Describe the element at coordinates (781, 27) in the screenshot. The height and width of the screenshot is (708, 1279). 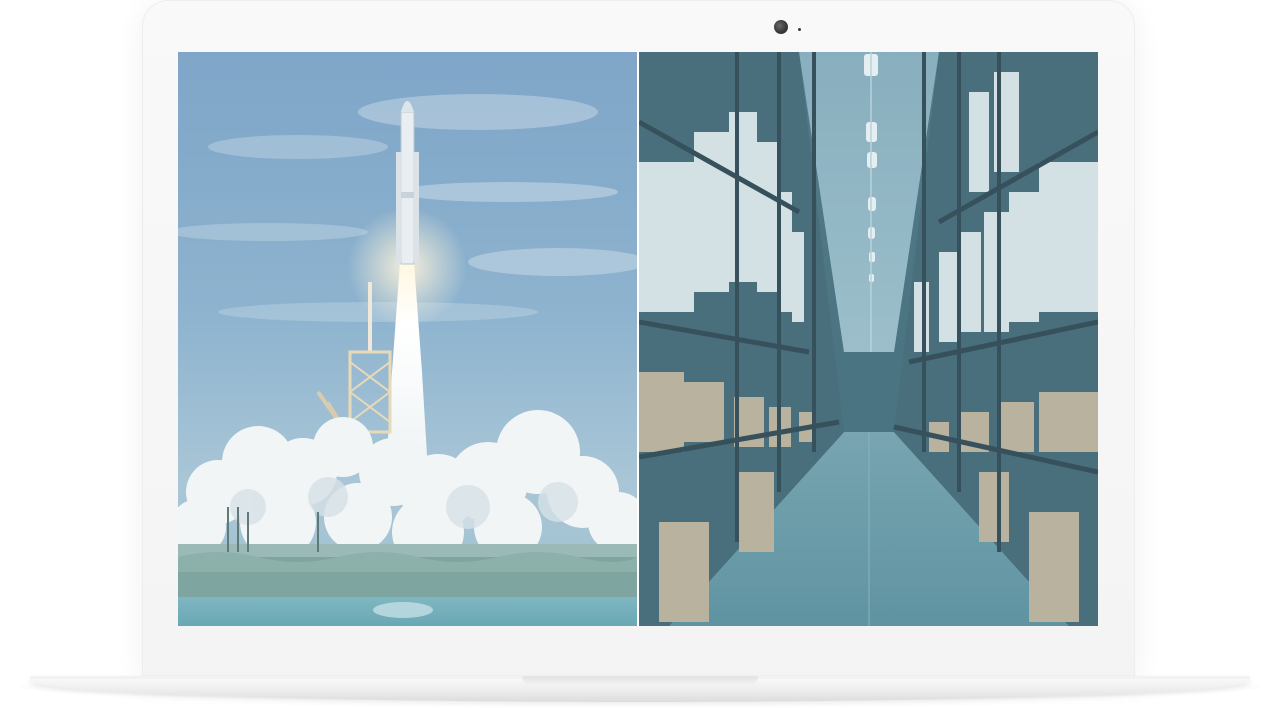
I see `webcam-icon` at that location.